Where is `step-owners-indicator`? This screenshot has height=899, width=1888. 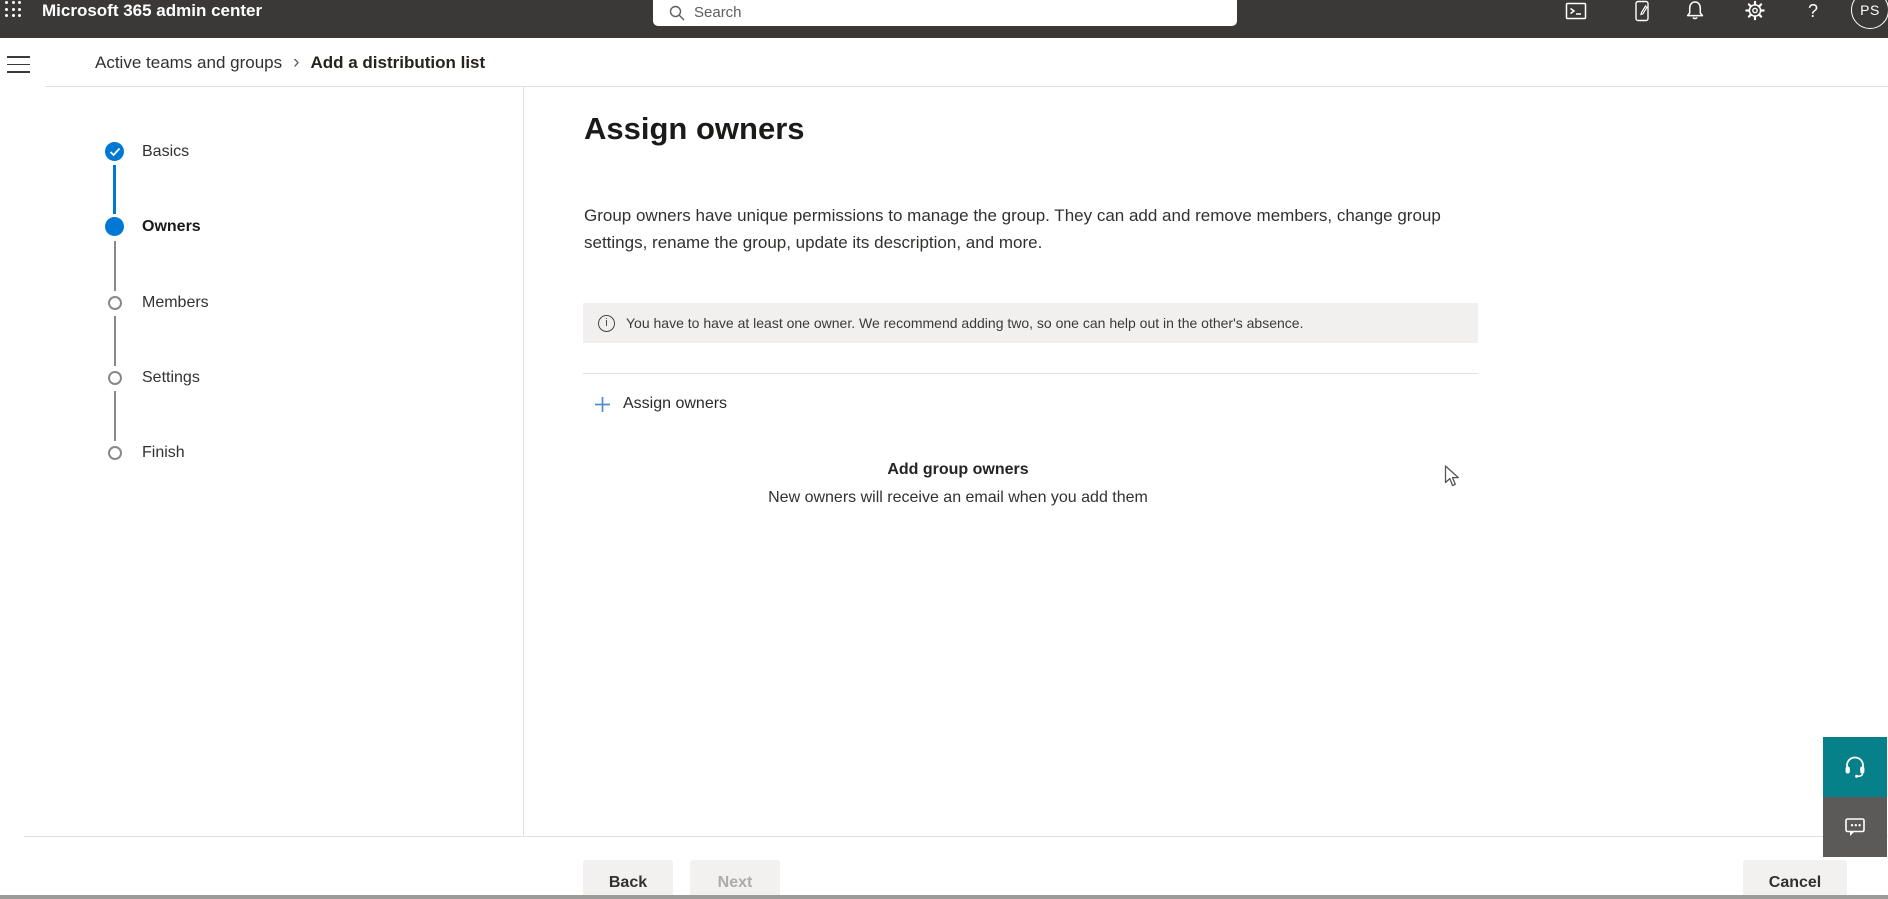 step-owners-indicator is located at coordinates (114, 226).